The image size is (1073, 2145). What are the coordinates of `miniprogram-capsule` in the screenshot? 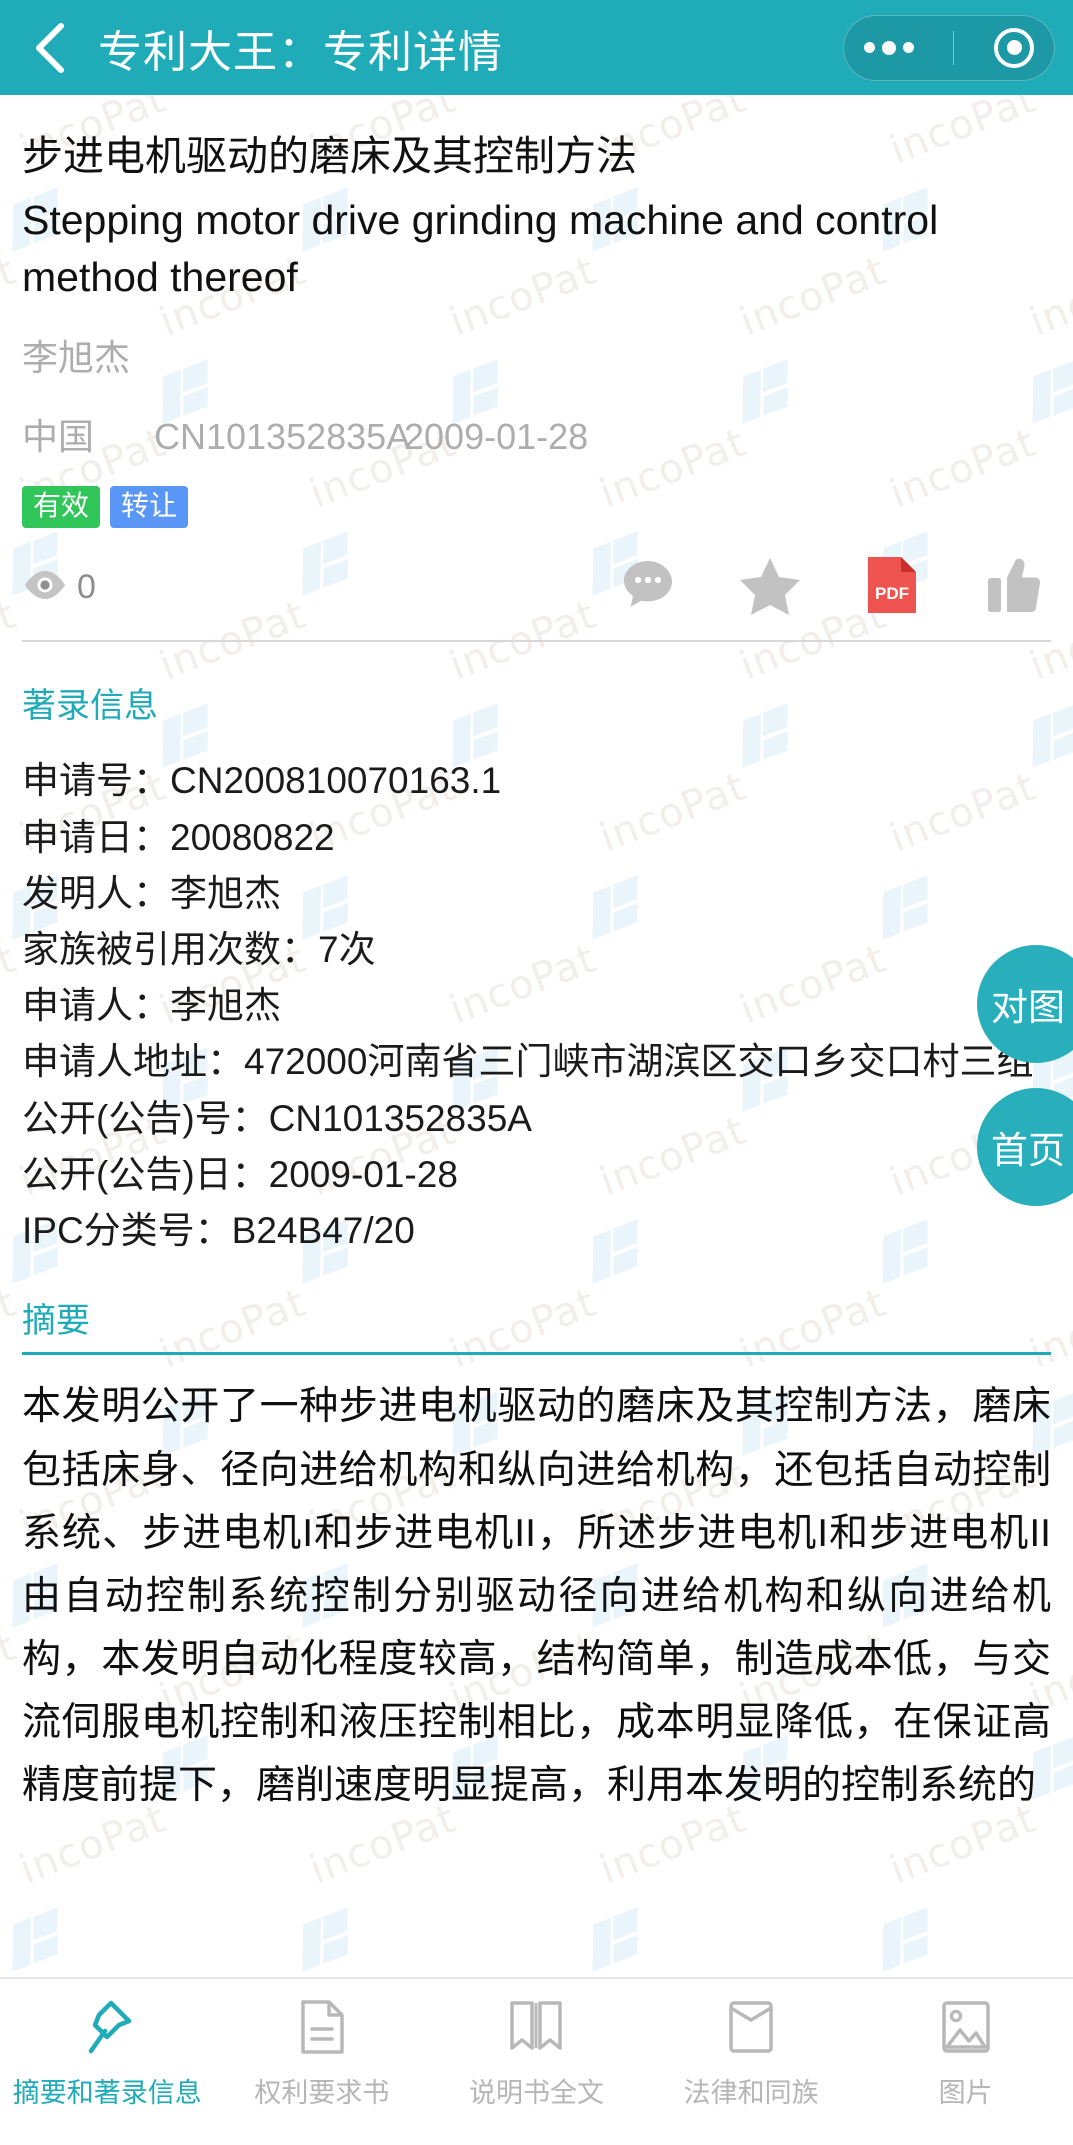 It's located at (949, 47).